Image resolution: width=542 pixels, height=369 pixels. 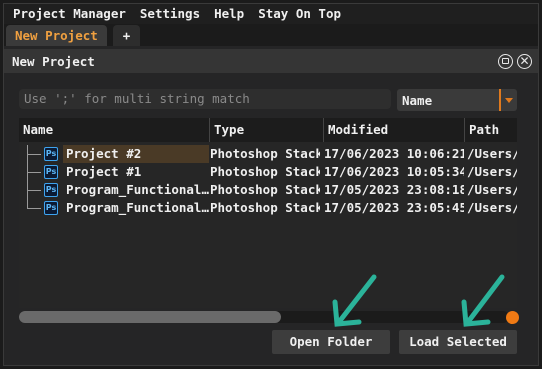 What do you see at coordinates (271, 35) in the screenshot?
I see `tabbar: New Project +` at bounding box center [271, 35].